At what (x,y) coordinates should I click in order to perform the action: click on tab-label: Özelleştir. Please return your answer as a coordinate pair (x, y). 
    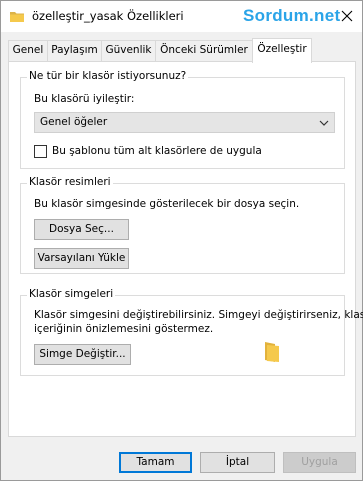
    Looking at the image, I should click on (282, 49).